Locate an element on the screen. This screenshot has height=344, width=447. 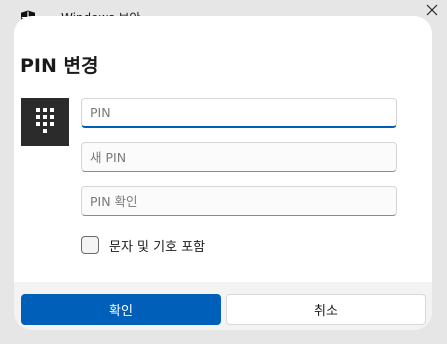
confirm-pin-field is located at coordinates (239, 201).